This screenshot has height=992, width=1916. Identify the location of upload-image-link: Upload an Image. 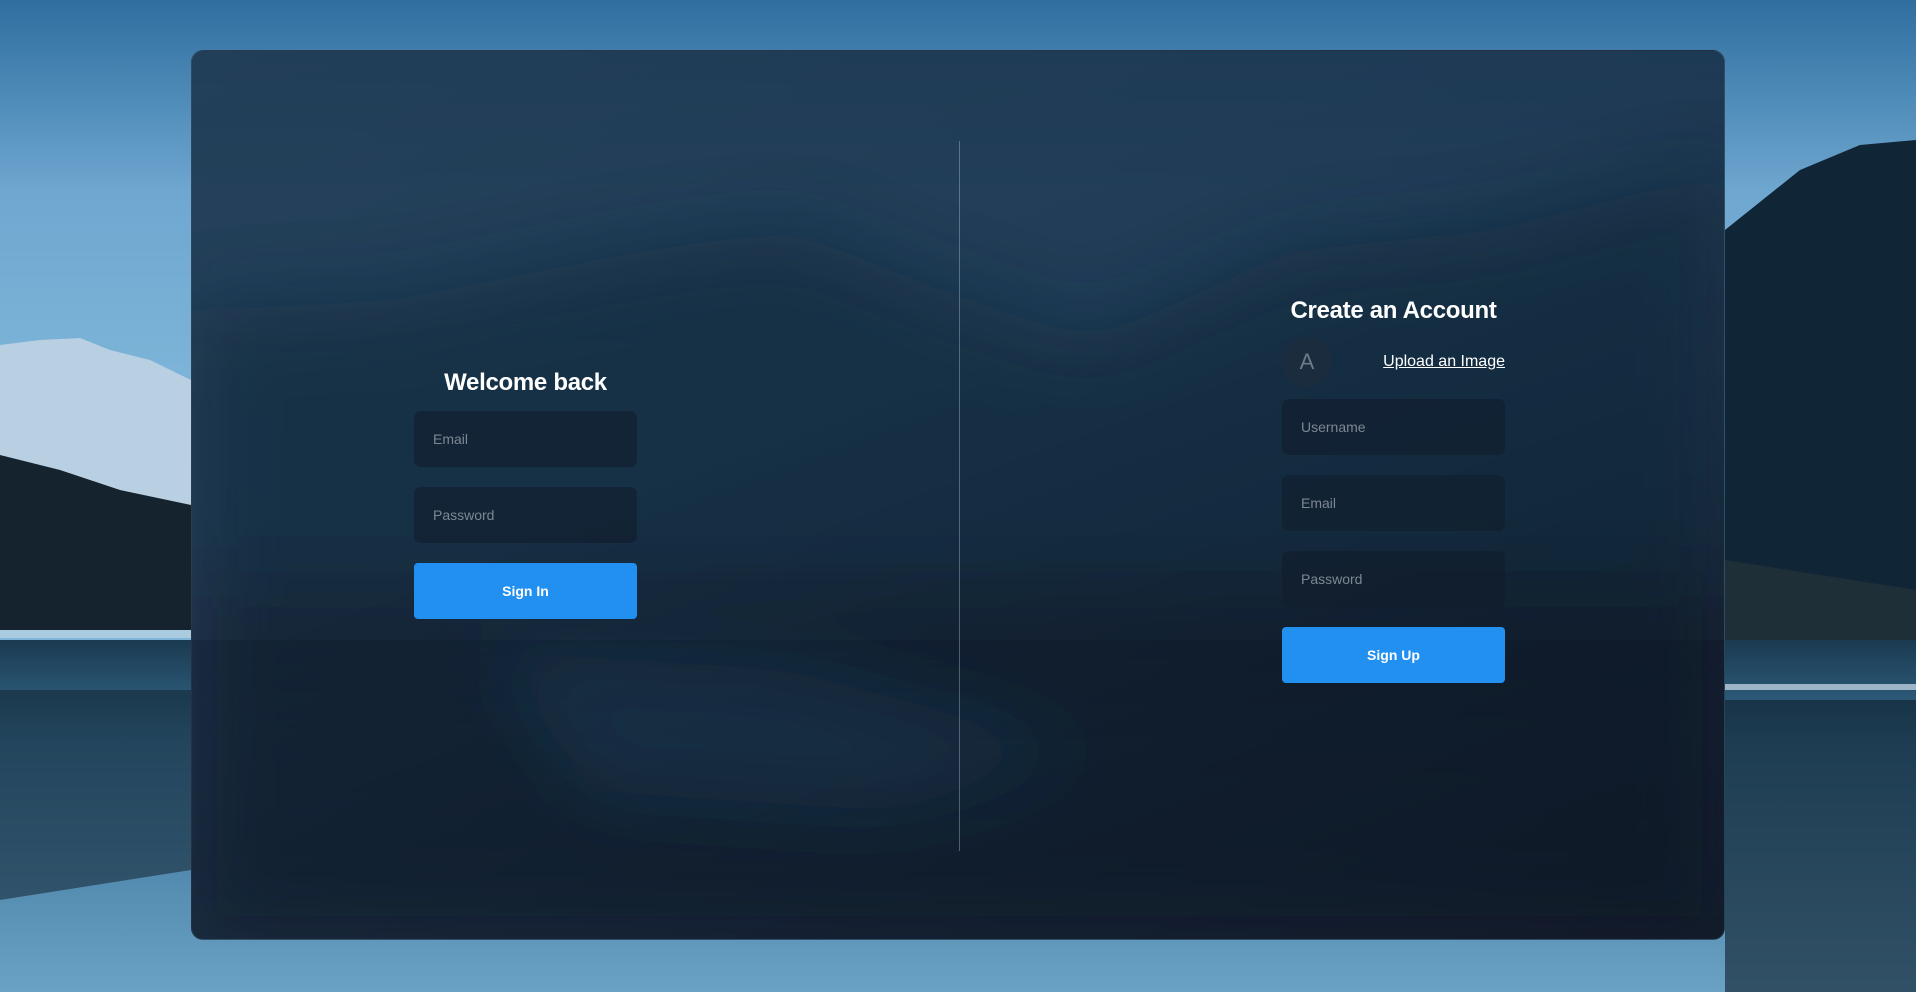
(1444, 362).